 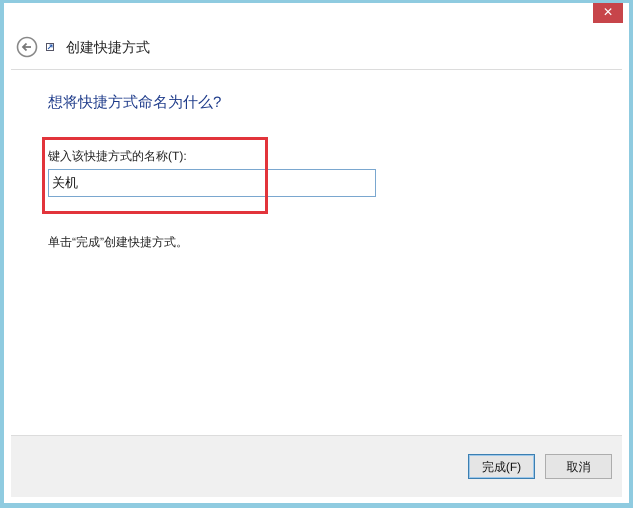 I want to click on finish-button: 完成(F), so click(x=501, y=466).